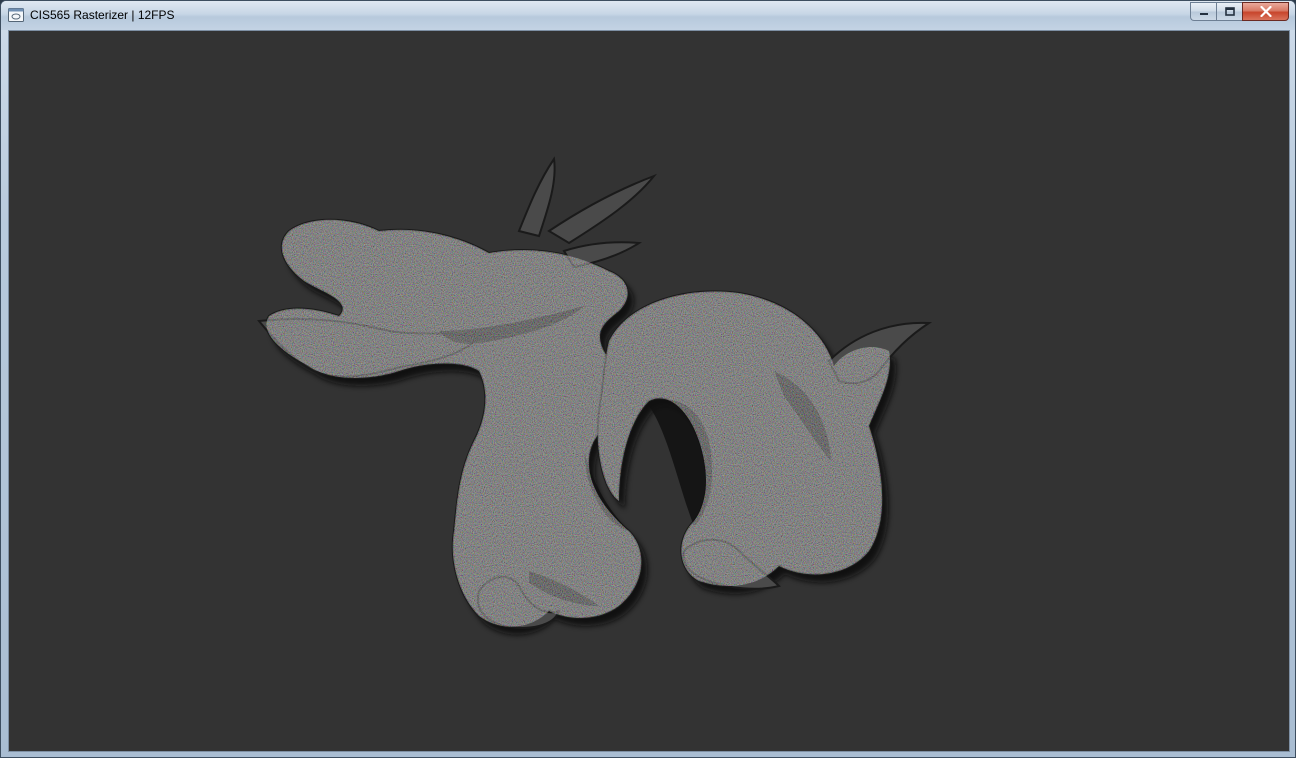  I want to click on close-button, so click(1265, 11).